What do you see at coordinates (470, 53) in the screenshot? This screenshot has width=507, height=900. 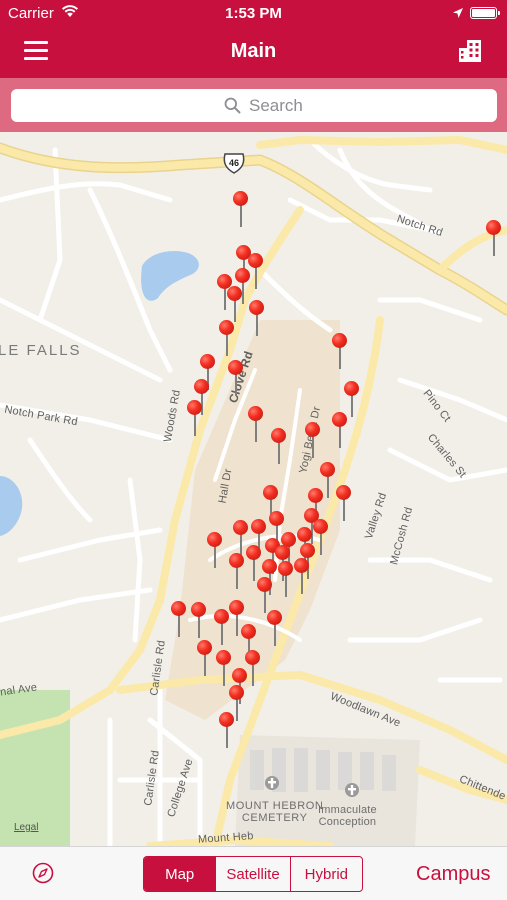 I see `building-icon` at bounding box center [470, 53].